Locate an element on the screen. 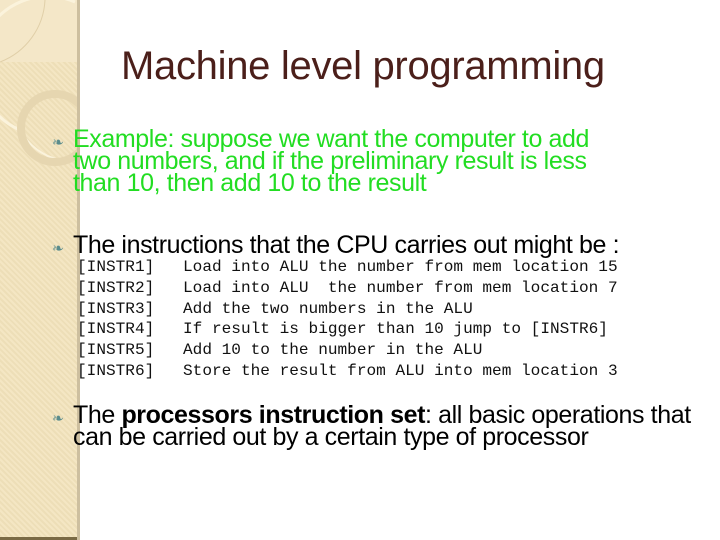 The image size is (720, 540). instruction-text: Add the two numbers in the ALU is located at coordinates (328, 308).